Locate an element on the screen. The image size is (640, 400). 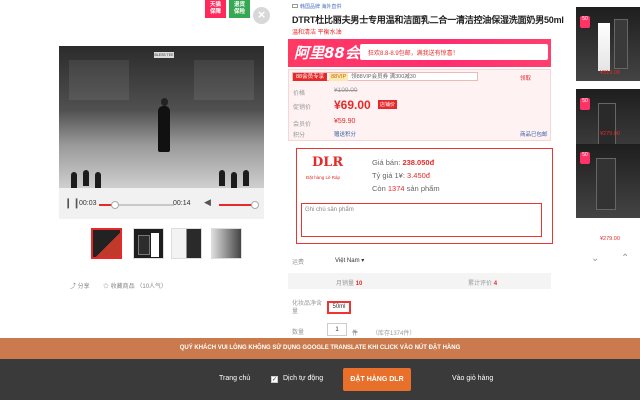
dlr-rate-value: 3.450đ is located at coordinates (418, 175).